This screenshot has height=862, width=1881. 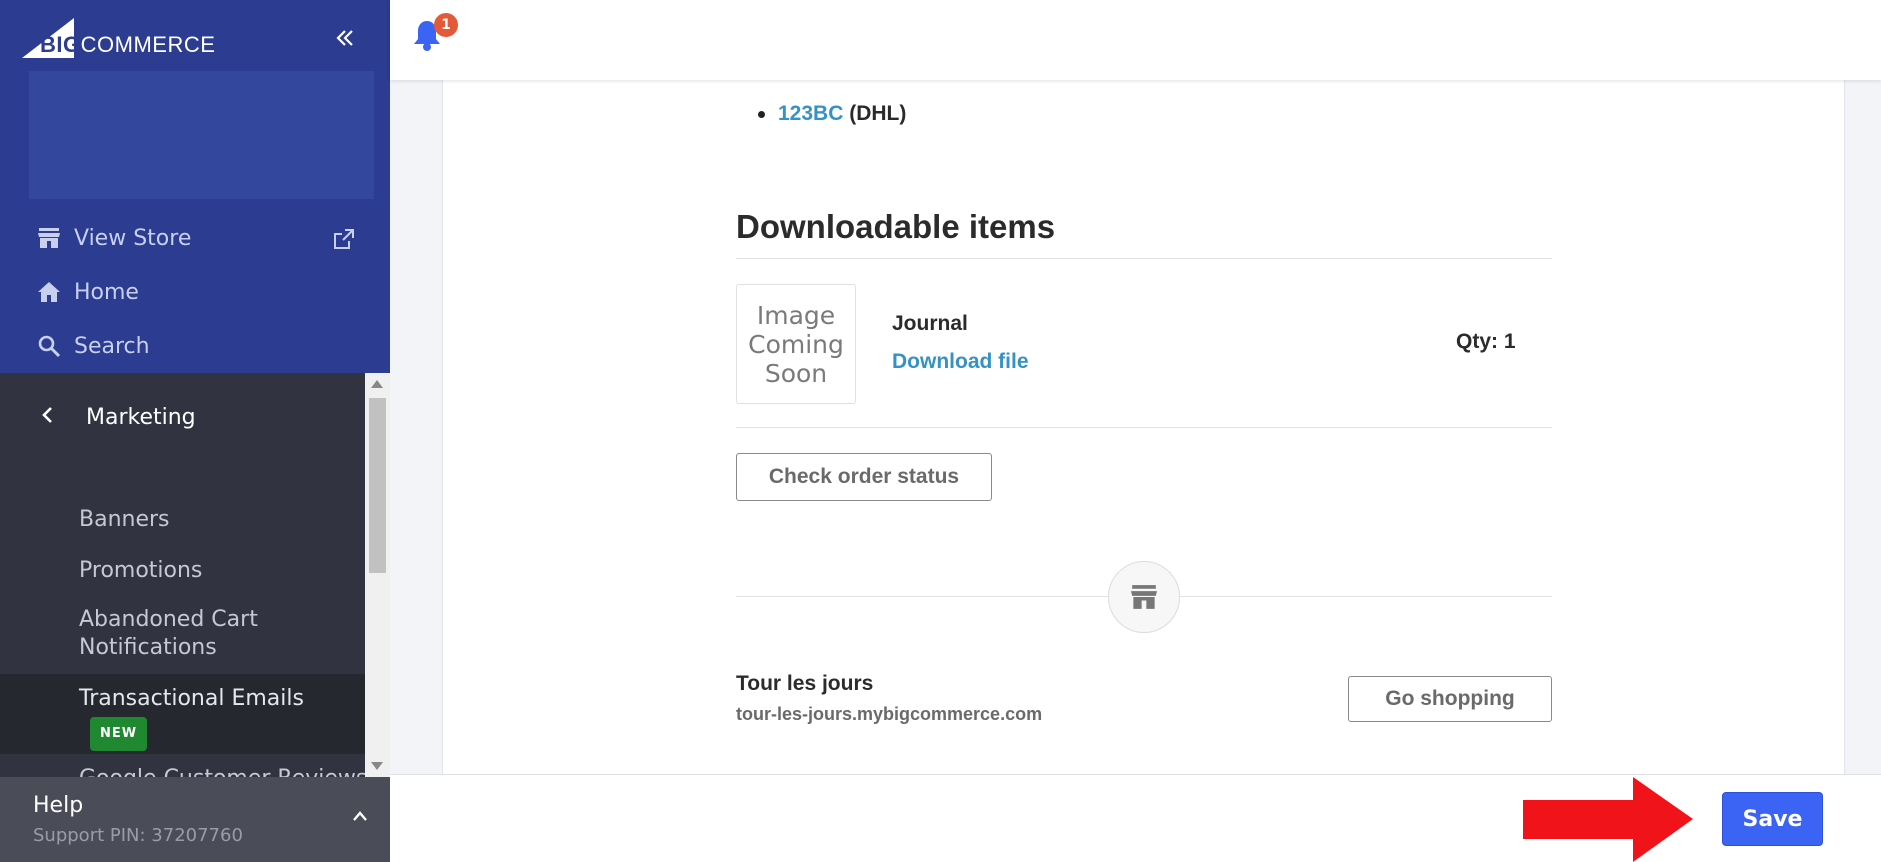 What do you see at coordinates (49, 346) in the screenshot?
I see `search-icon` at bounding box center [49, 346].